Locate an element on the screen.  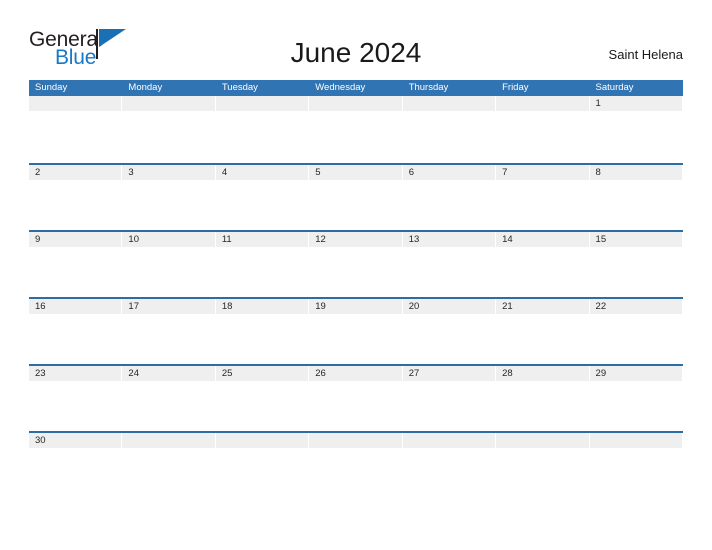
day-number: 25 is located at coordinates (227, 373).